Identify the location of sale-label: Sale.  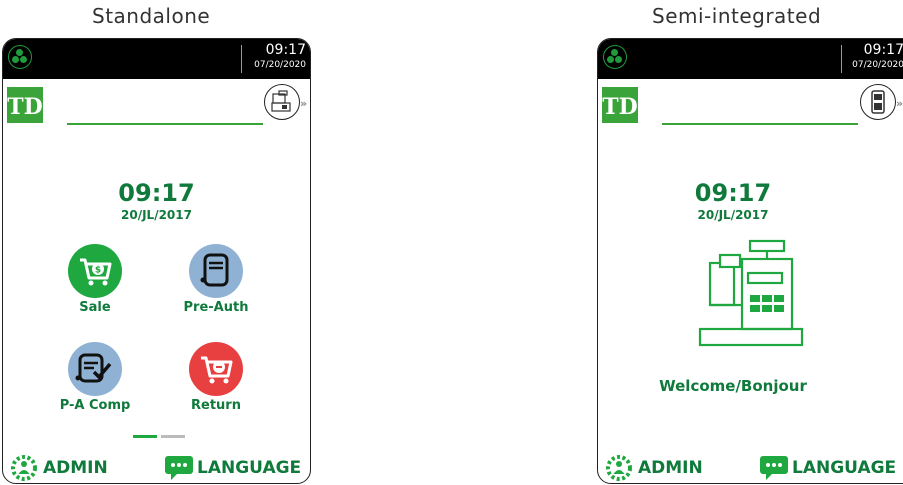
(95, 307).